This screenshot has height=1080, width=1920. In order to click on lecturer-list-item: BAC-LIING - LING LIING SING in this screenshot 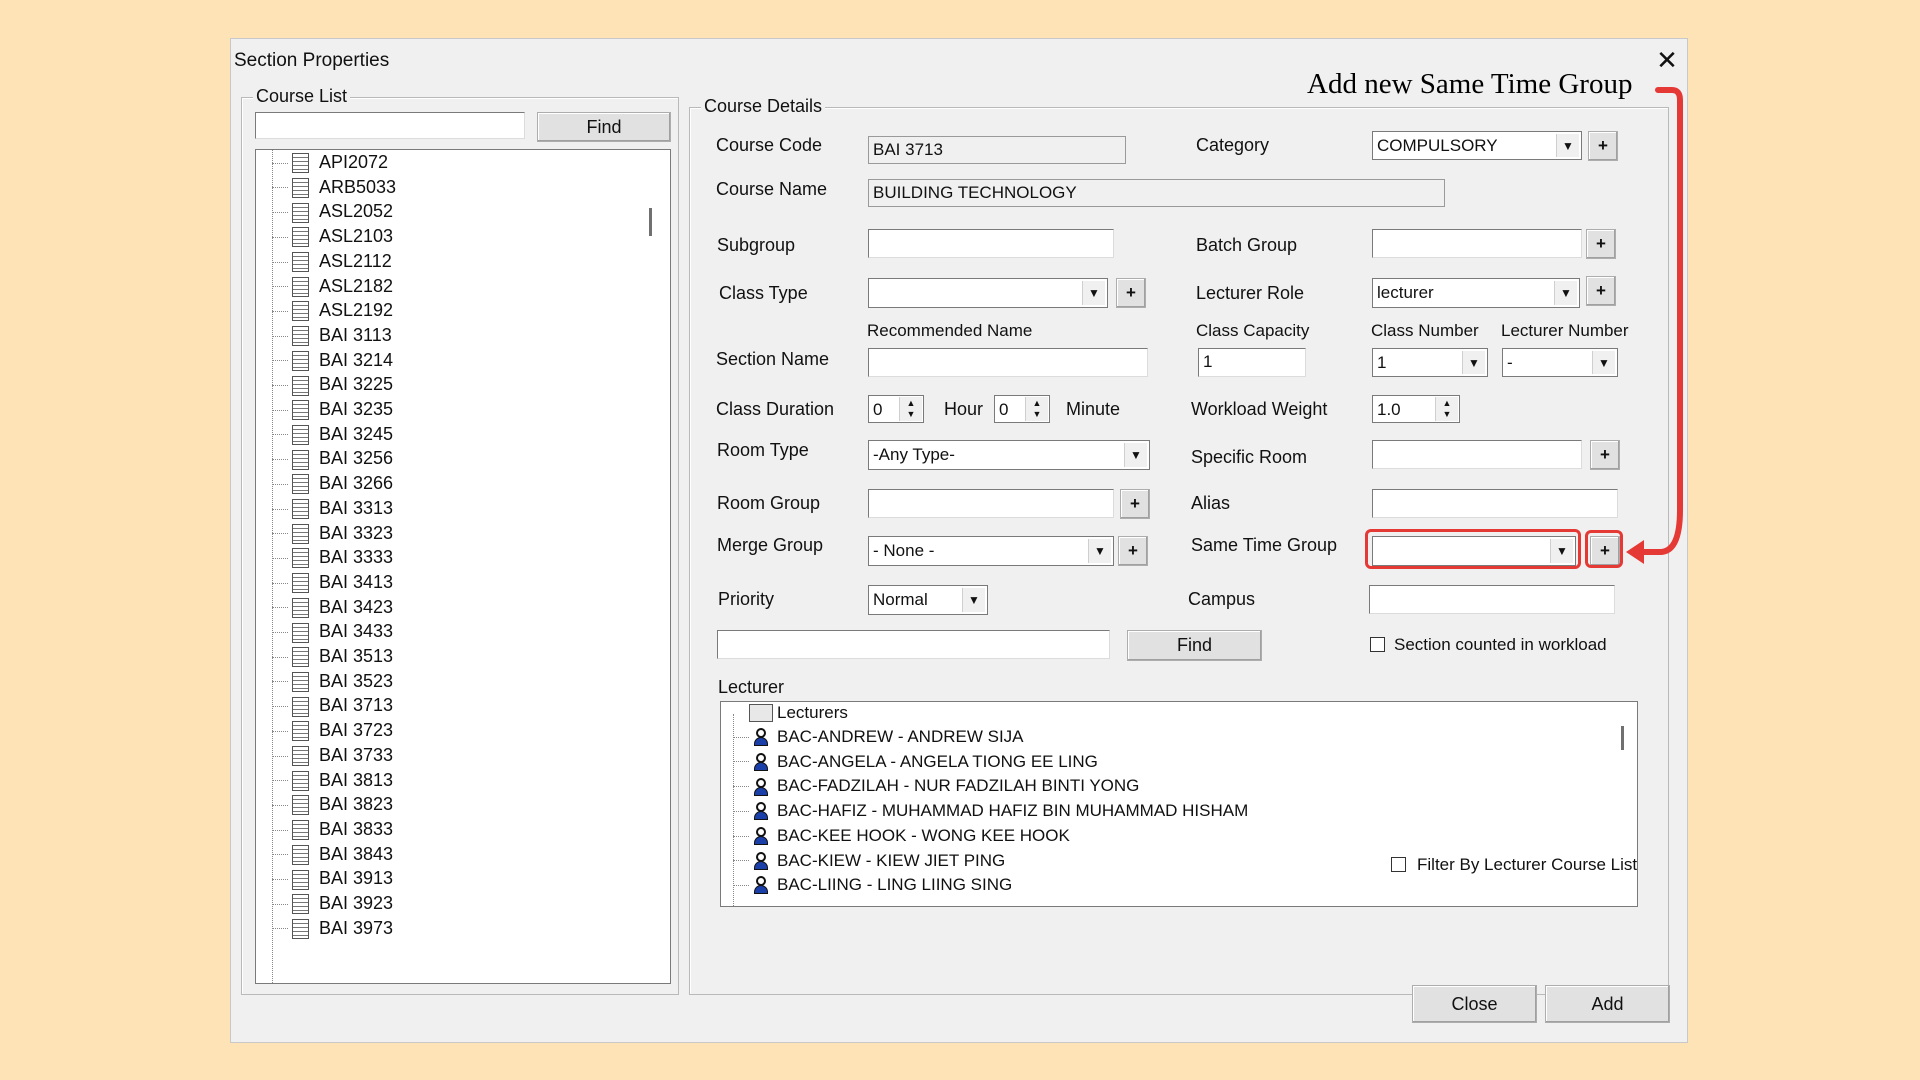, I will do `click(872, 886)`.